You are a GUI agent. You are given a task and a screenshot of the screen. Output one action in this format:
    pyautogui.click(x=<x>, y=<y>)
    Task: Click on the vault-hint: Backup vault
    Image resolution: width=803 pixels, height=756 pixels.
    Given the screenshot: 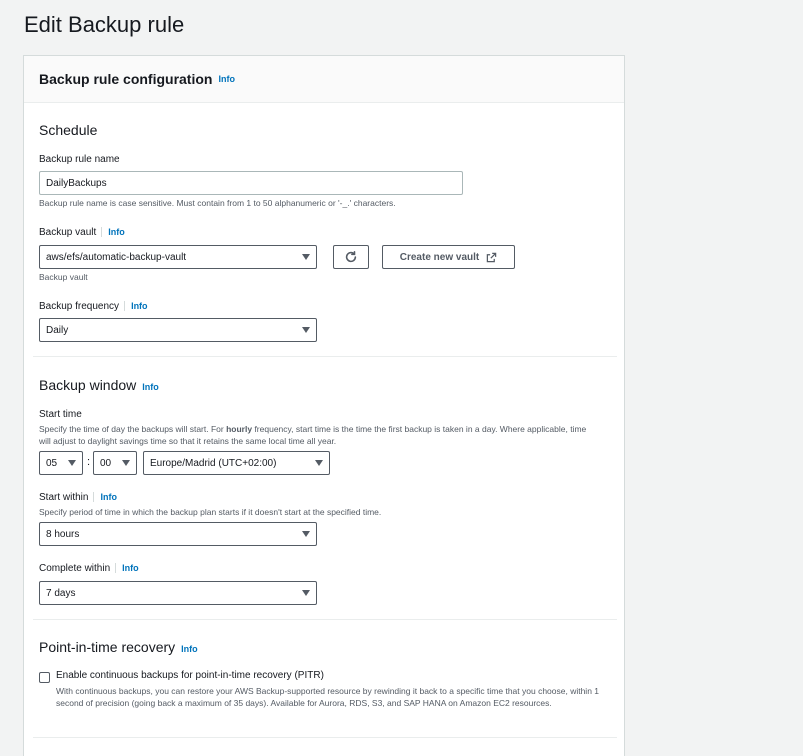 What is the action you would take?
    pyautogui.click(x=63, y=277)
    